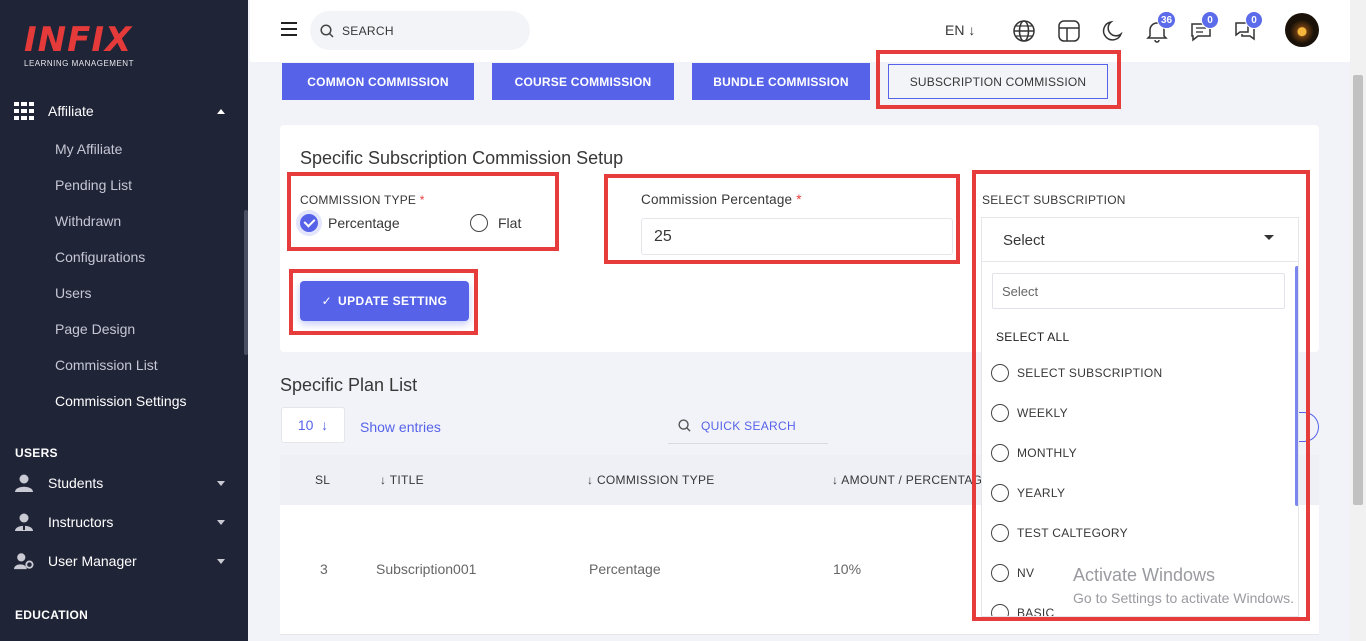 The width and height of the screenshot is (1366, 641). Describe the element at coordinates (847, 569) in the screenshot. I see `cell-amount: 10%` at that location.